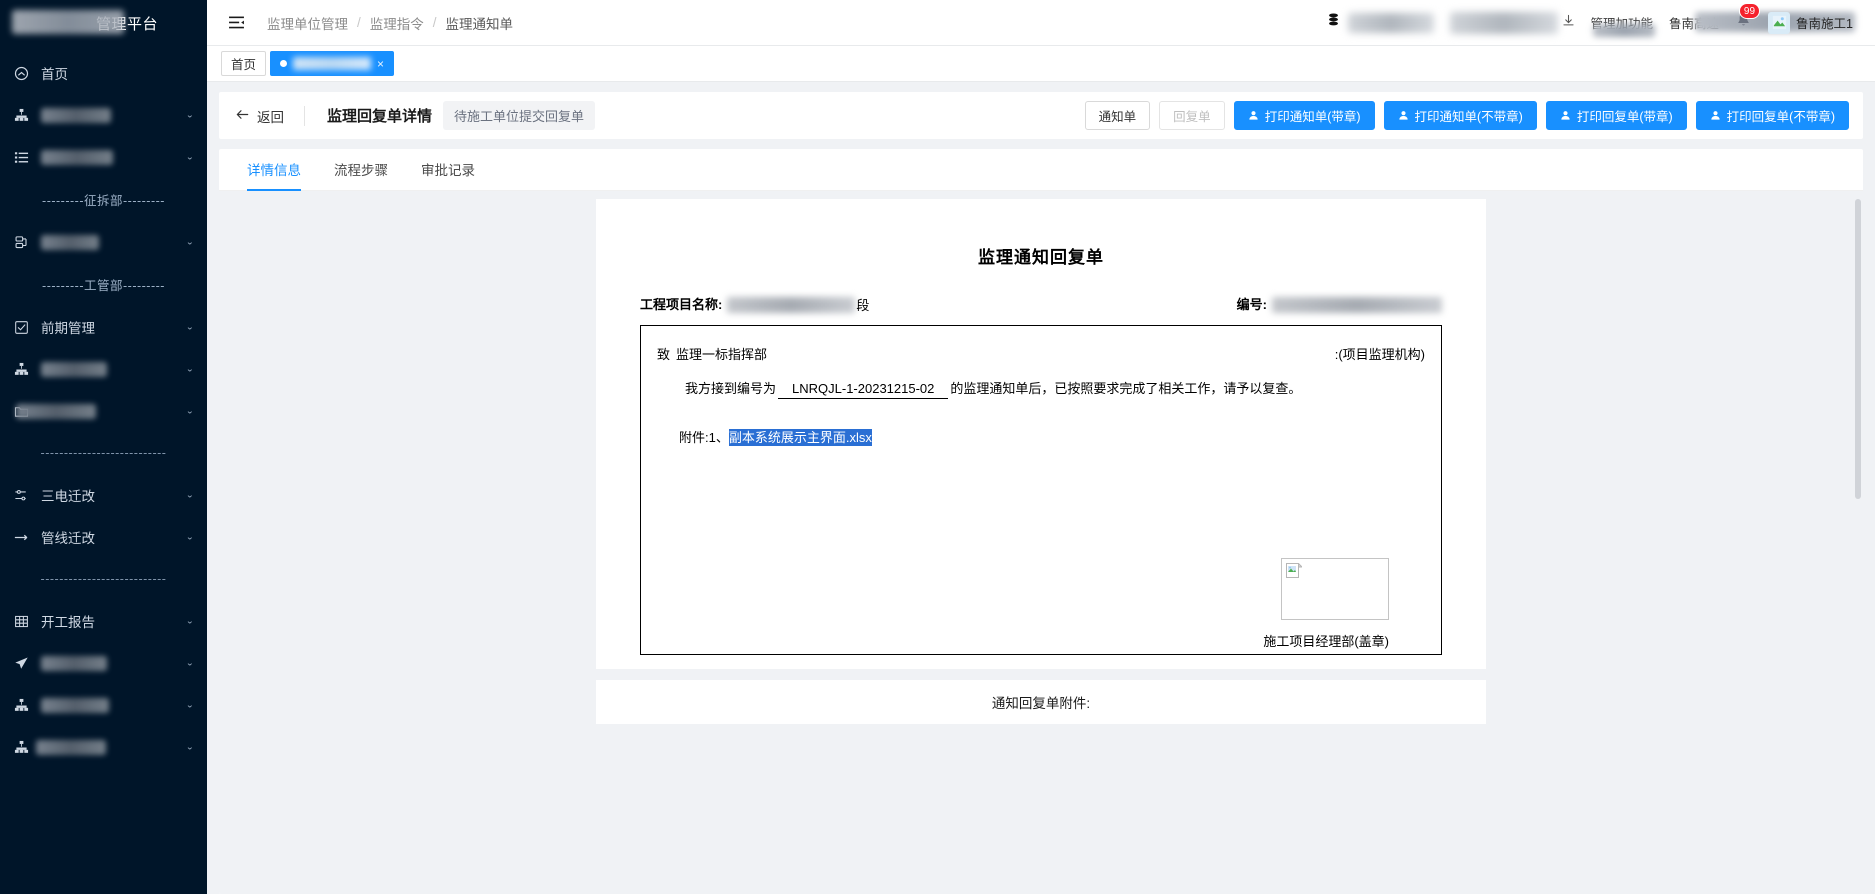  I want to click on sidebar-item-kaigongbaogao: 开工报告 ⌄, so click(103, 621).